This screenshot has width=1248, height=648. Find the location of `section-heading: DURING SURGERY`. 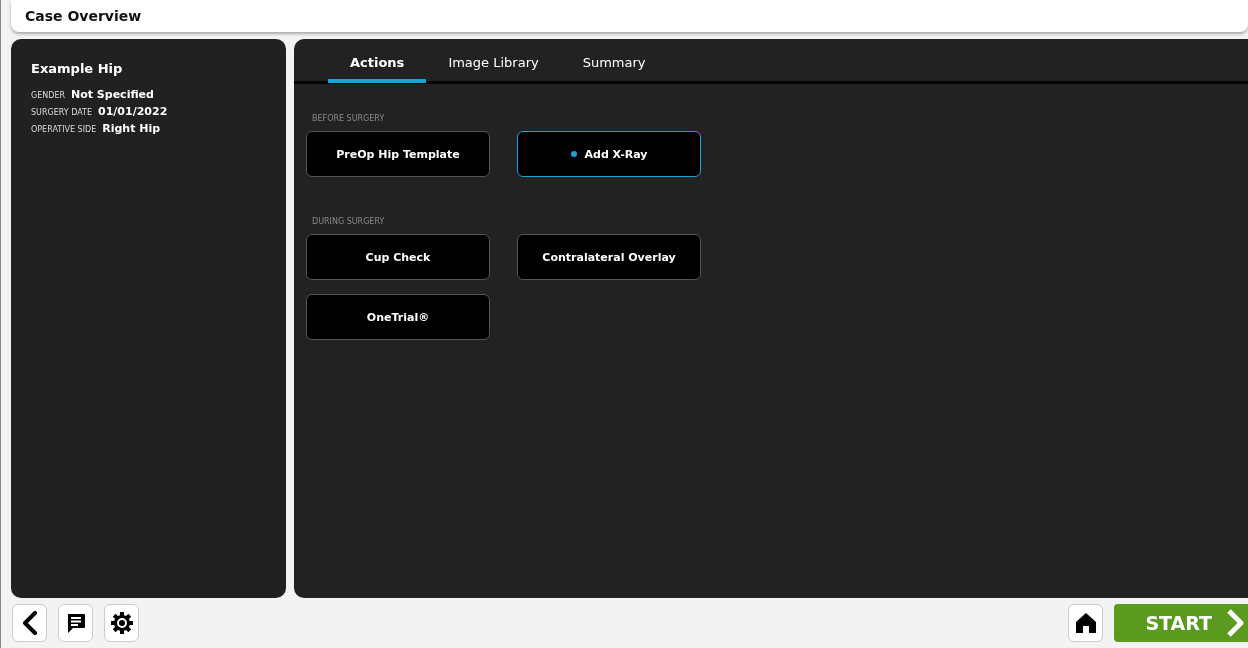

section-heading: DURING SURGERY is located at coordinates (348, 221).